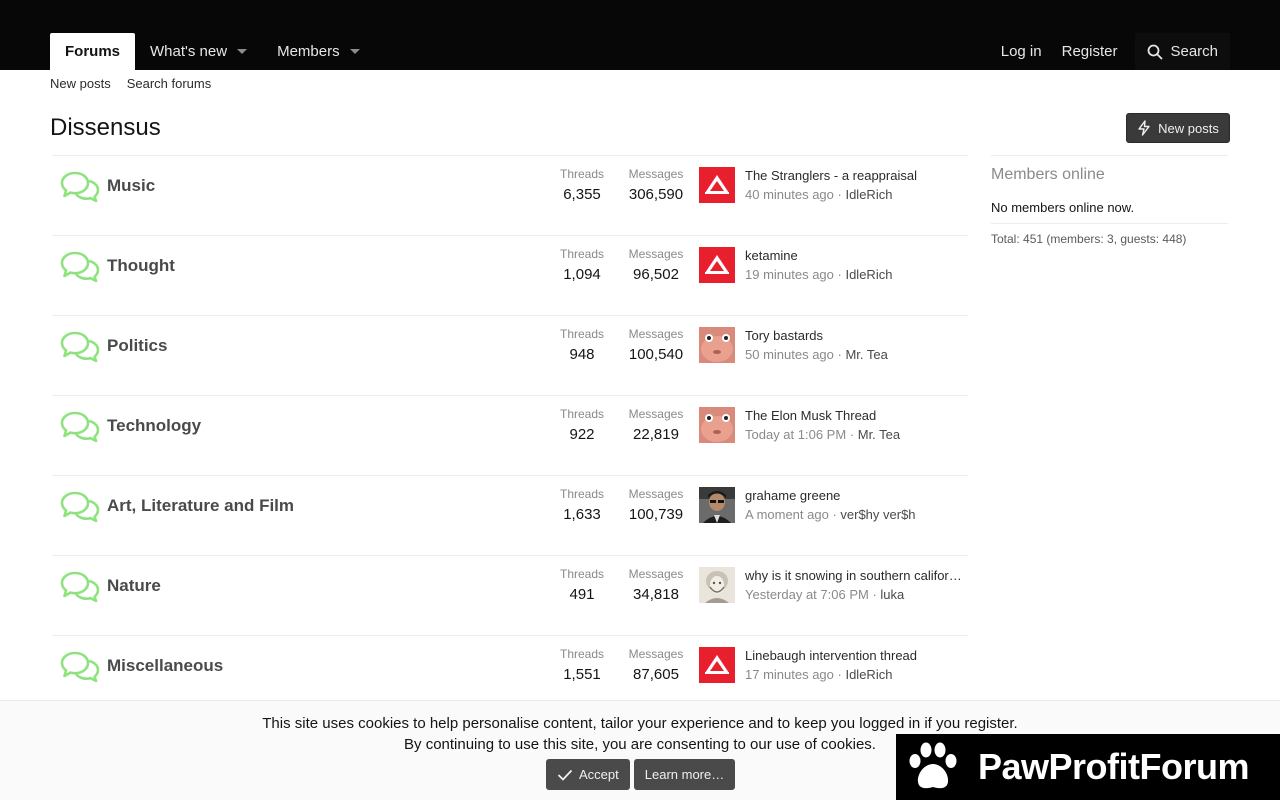 The image size is (1280, 800). I want to click on forum-title-link: Politics, so click(137, 346).